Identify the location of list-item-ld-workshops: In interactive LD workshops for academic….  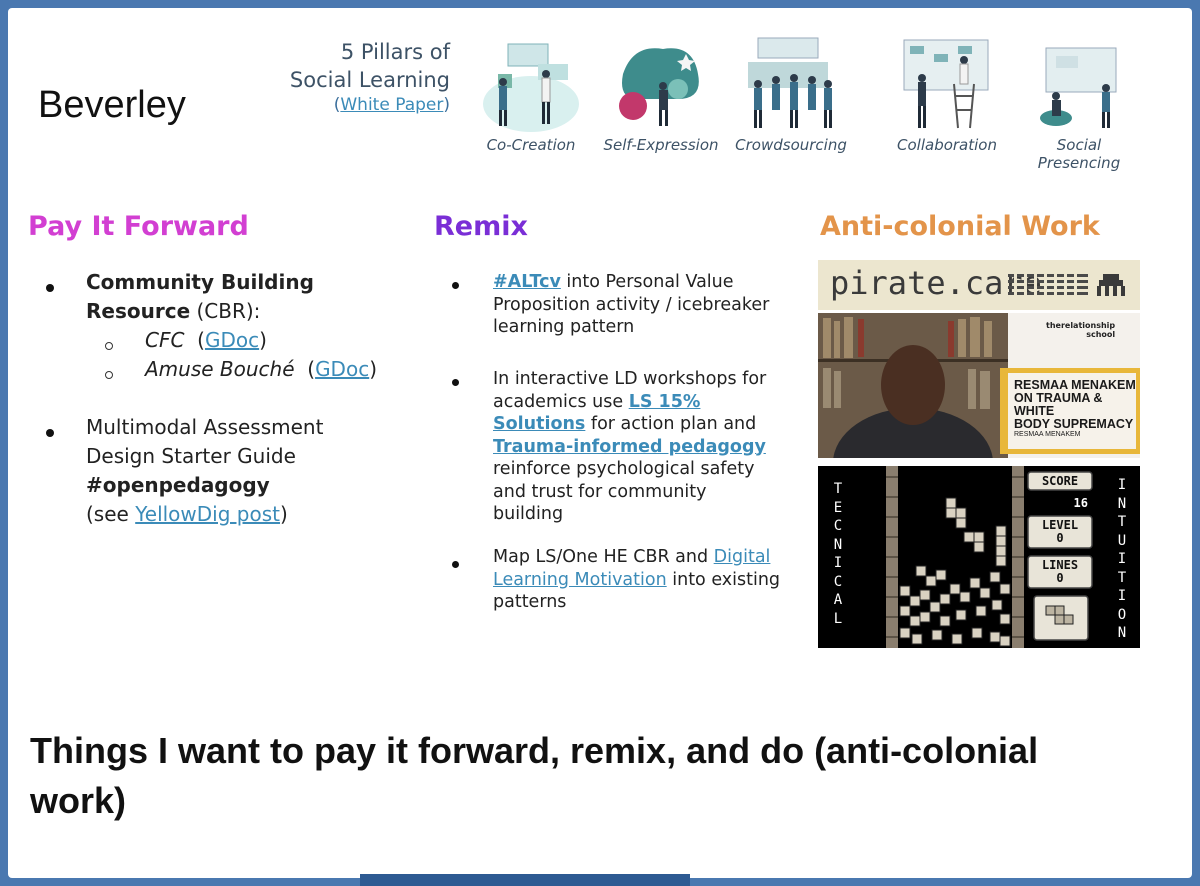
(630, 446).